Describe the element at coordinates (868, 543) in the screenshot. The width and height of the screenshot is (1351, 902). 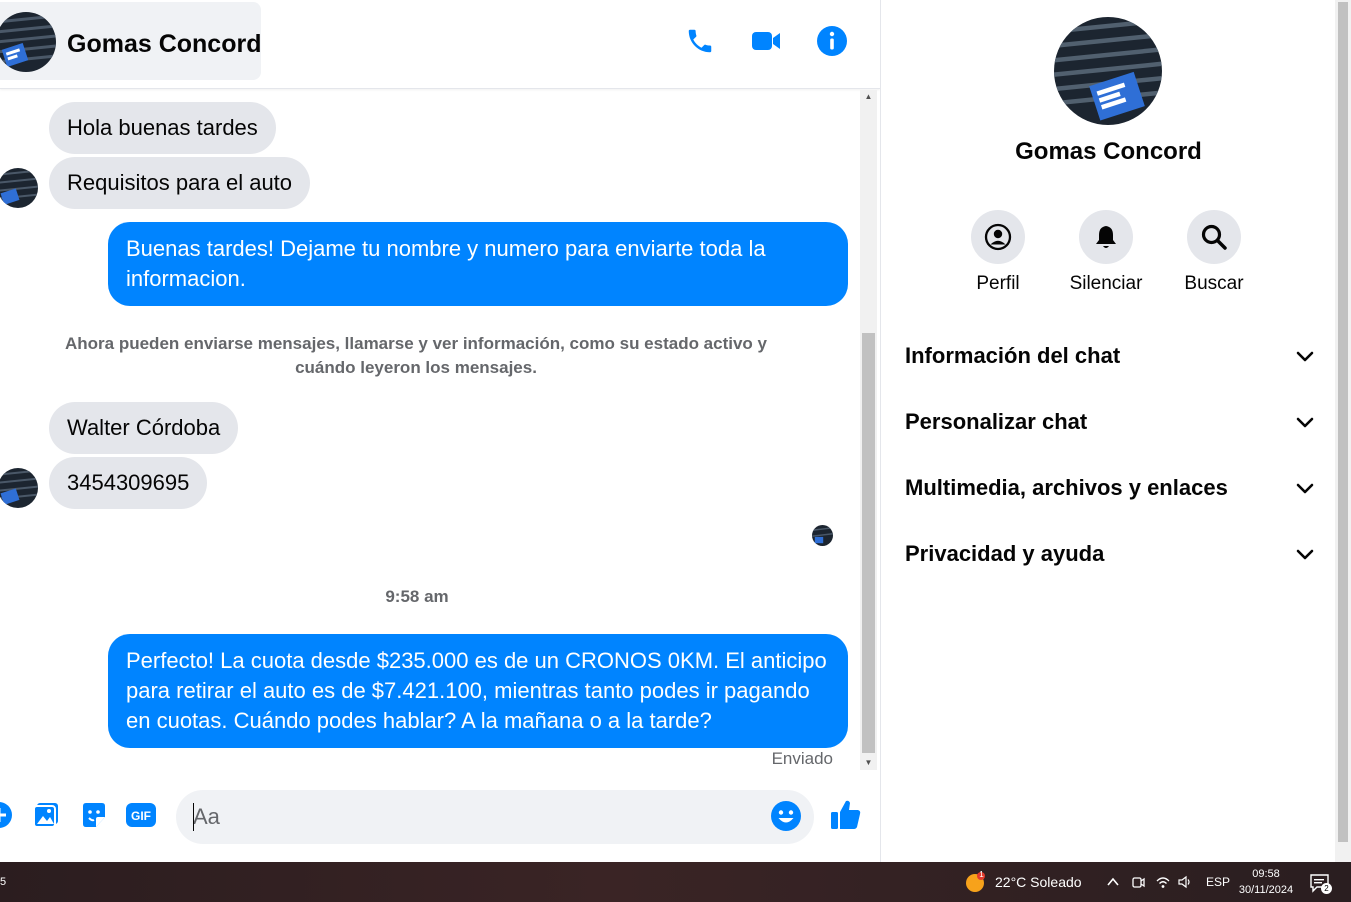
I see `scroll-thumb` at that location.